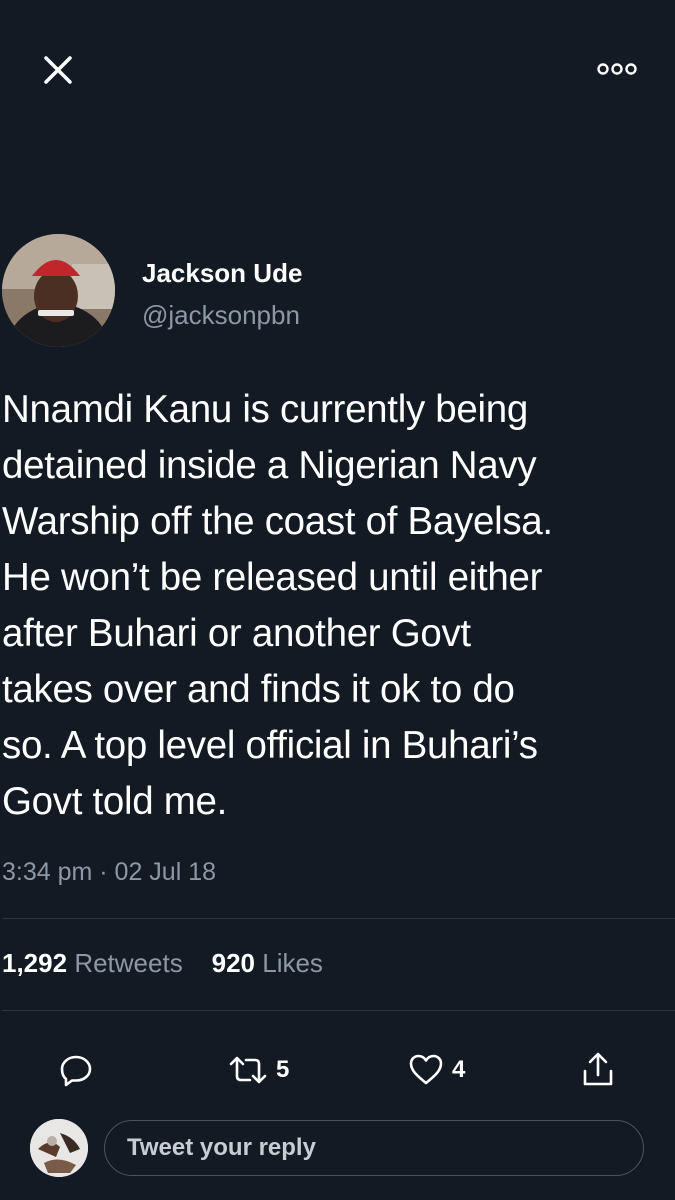  Describe the element at coordinates (459, 1069) in the screenshot. I see `like-count: 4` at that location.